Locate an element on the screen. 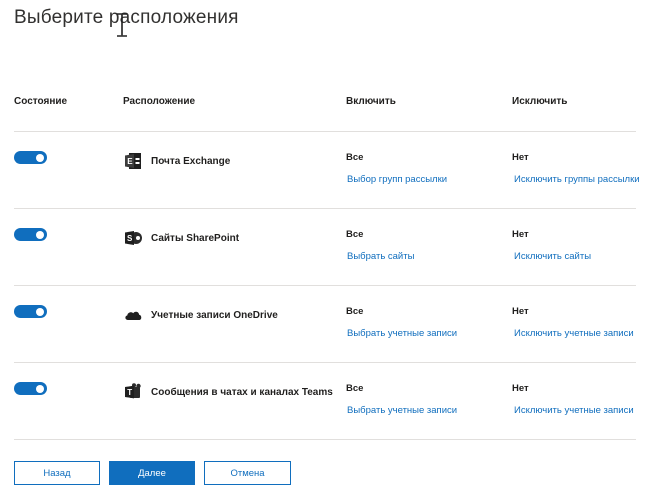 The width and height of the screenshot is (650, 498). include-link-sharepoint: Выбрать сайты is located at coordinates (380, 256).